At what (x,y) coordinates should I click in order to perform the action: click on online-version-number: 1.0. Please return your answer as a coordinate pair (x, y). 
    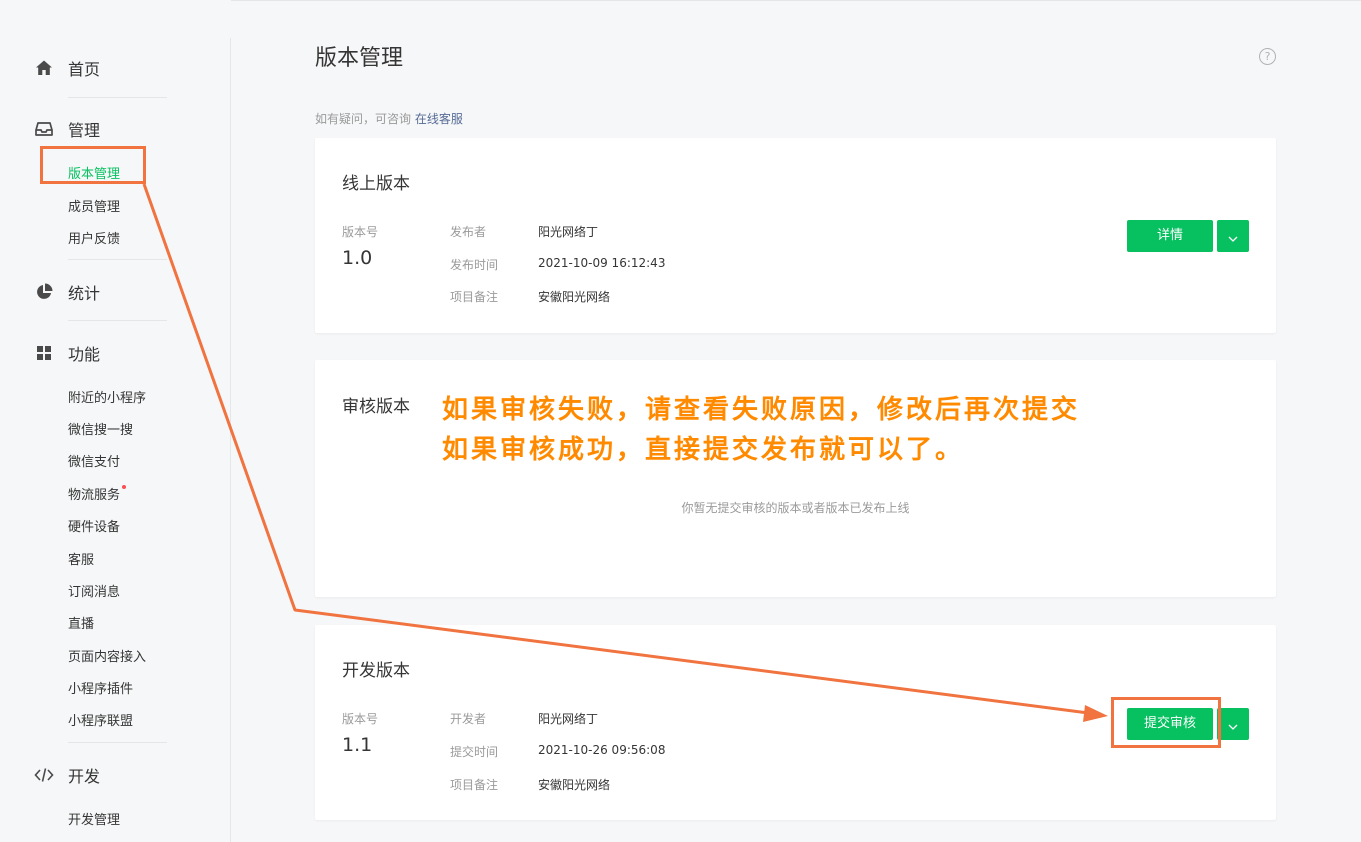
    Looking at the image, I should click on (357, 258).